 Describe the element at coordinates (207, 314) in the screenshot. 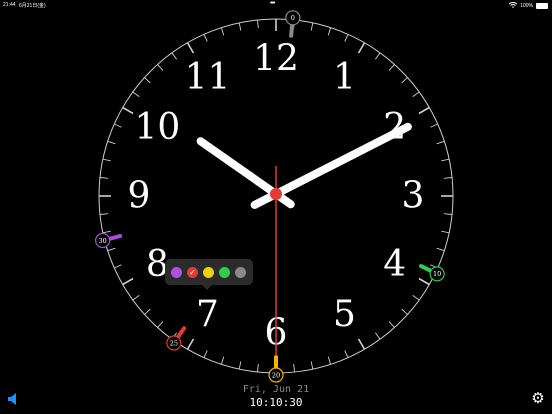

I see `numeral-7: 7` at that location.